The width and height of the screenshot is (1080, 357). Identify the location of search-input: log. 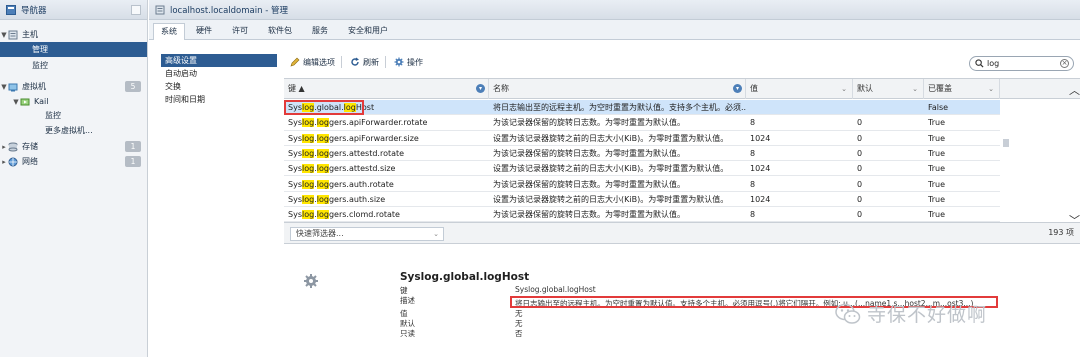
(993, 63).